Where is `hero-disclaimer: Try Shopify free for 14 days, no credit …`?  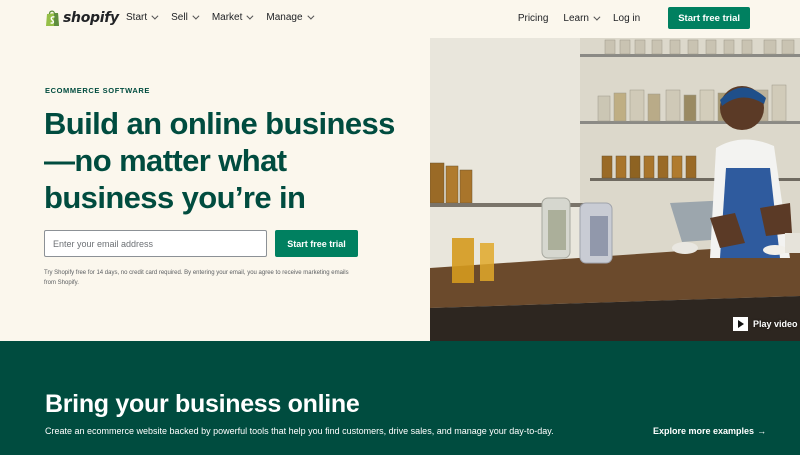 hero-disclaimer: Try Shopify free for 14 days, no credit … is located at coordinates (196, 278).